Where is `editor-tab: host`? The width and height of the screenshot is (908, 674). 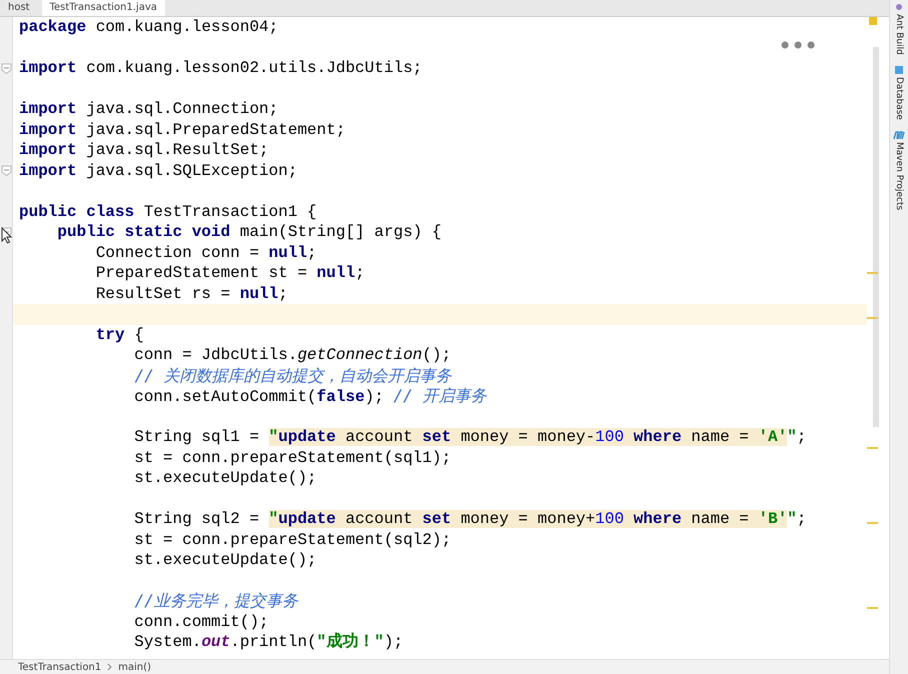 editor-tab: host is located at coordinates (19, 8).